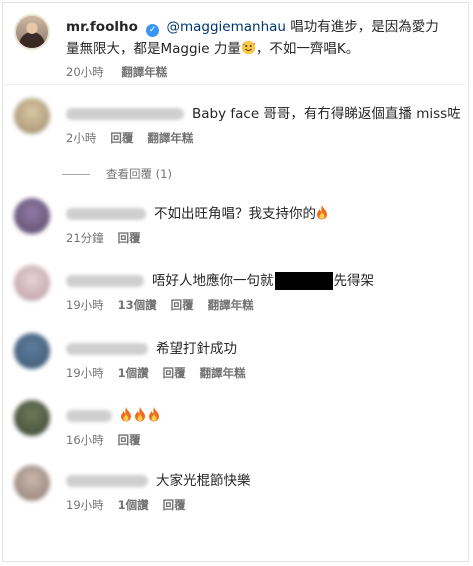 This screenshot has width=473, height=566. I want to click on comment-body-2: ，不如一齊唱K。, so click(307, 49).